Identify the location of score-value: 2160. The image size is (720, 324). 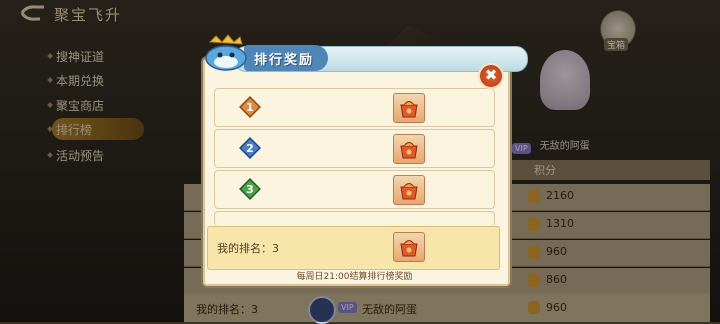
(560, 195).